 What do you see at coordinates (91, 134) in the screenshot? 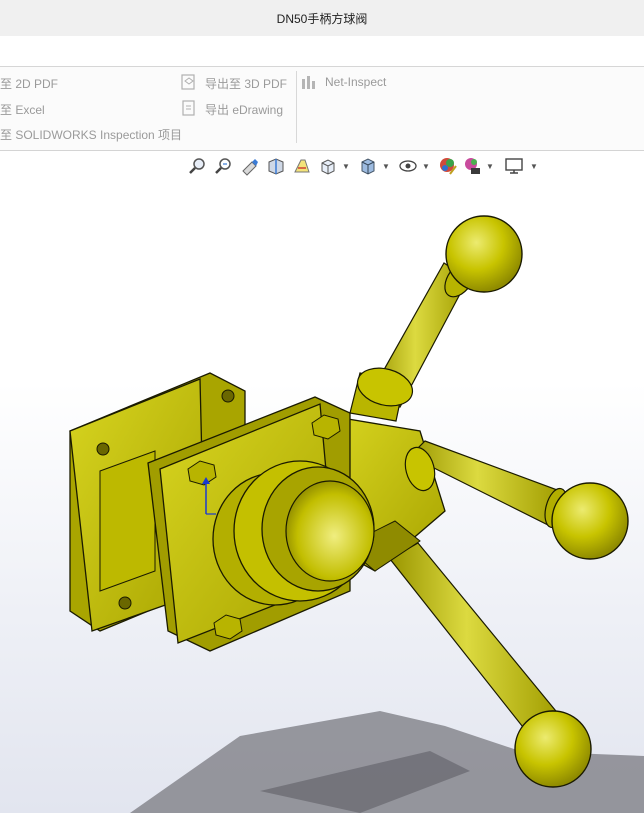
I see `export-inspection-project-button: 至 SOLIDWORKS Inspection 项目` at bounding box center [91, 134].